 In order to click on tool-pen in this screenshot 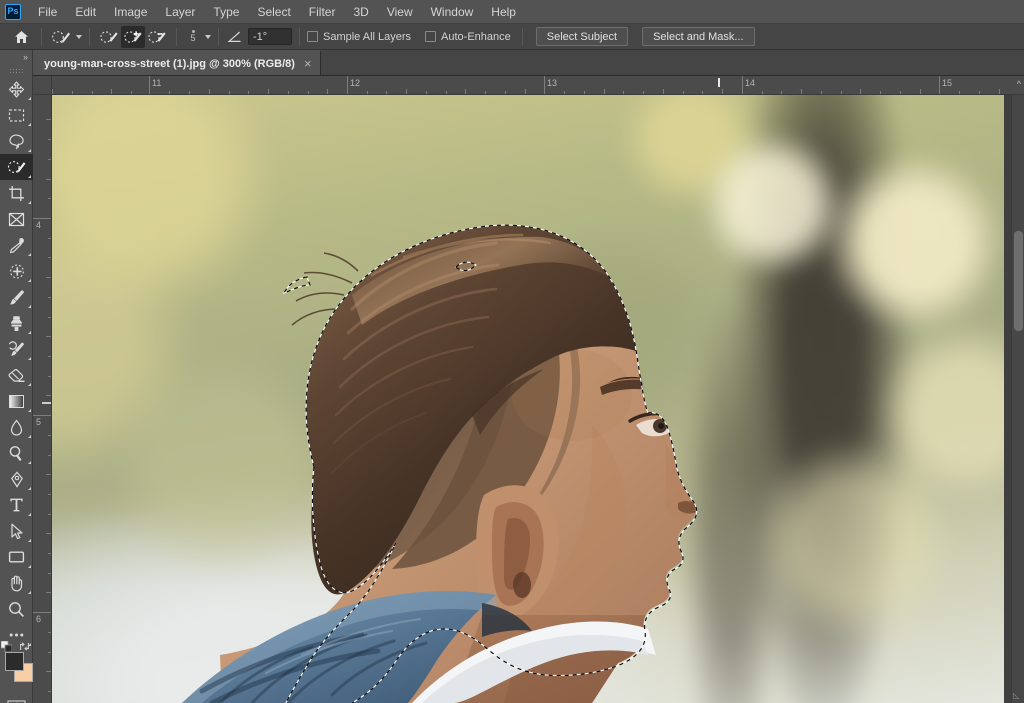, I will do `click(16, 479)`.